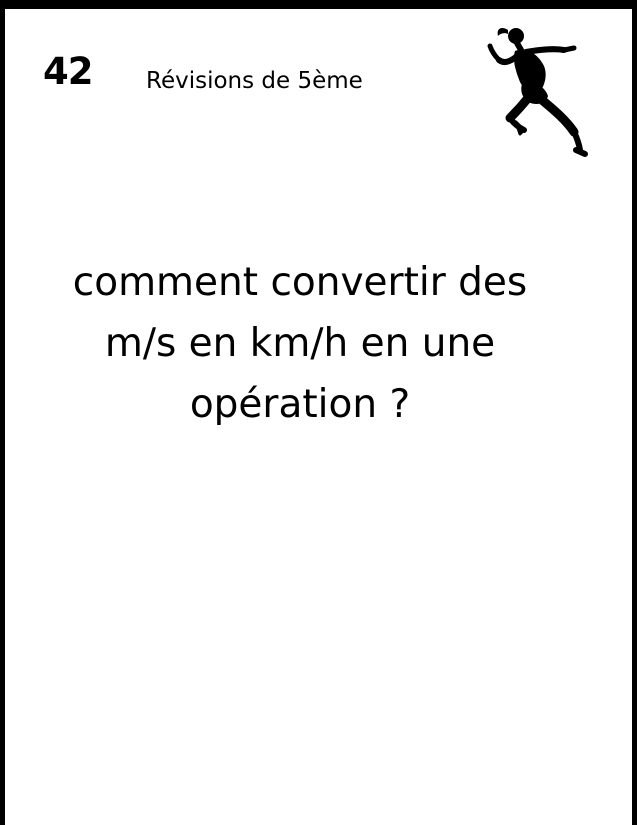 This screenshot has width=637, height=825. Describe the element at coordinates (318, 4) in the screenshot. I see `card-border-top` at that location.